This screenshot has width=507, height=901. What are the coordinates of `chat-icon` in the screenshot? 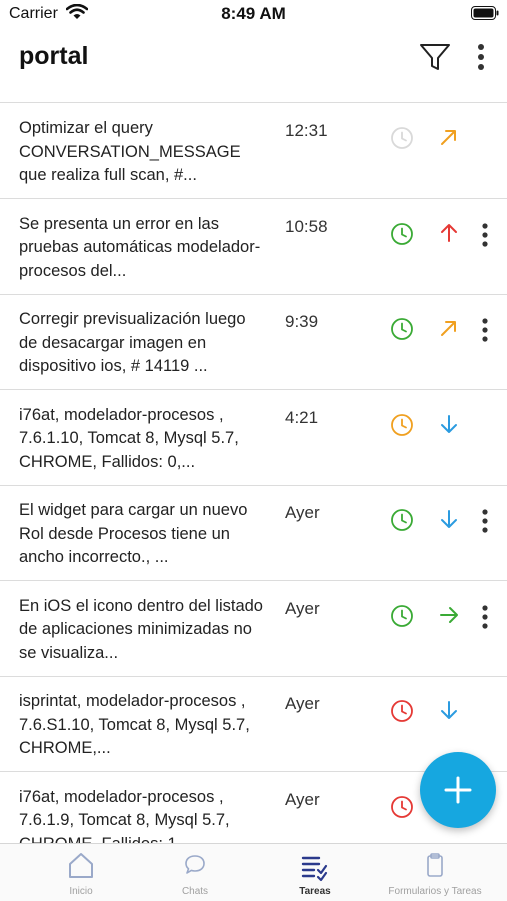 It's located at (195, 864).